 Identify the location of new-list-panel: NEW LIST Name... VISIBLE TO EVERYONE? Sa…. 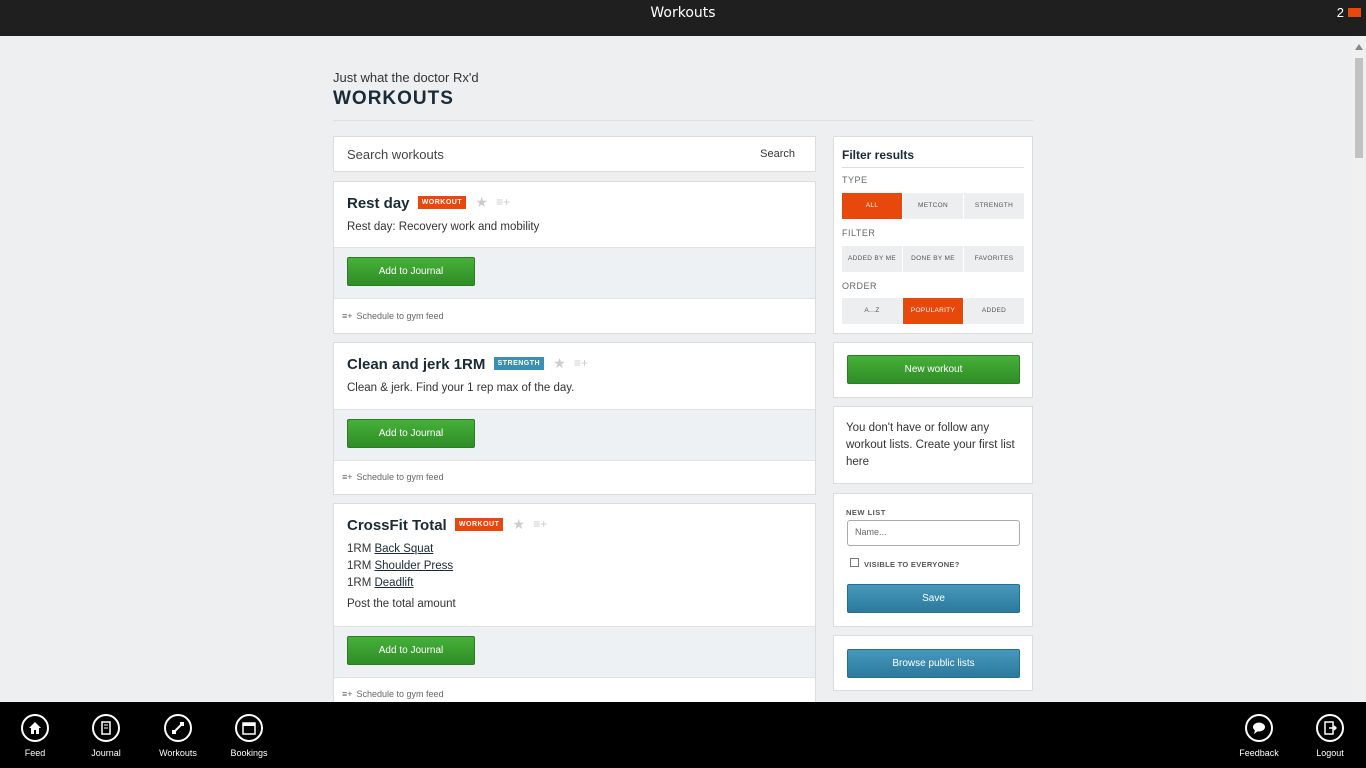
(933, 560).